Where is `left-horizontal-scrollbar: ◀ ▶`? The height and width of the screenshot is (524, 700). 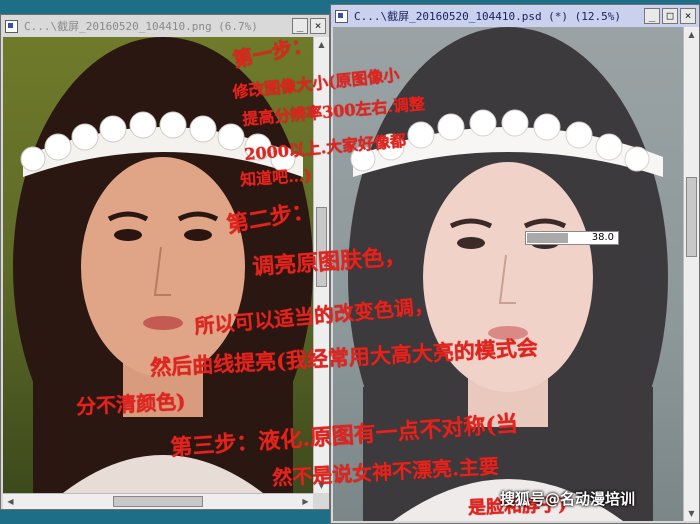 left-horizontal-scrollbar: ◀ ▶ is located at coordinates (158, 501).